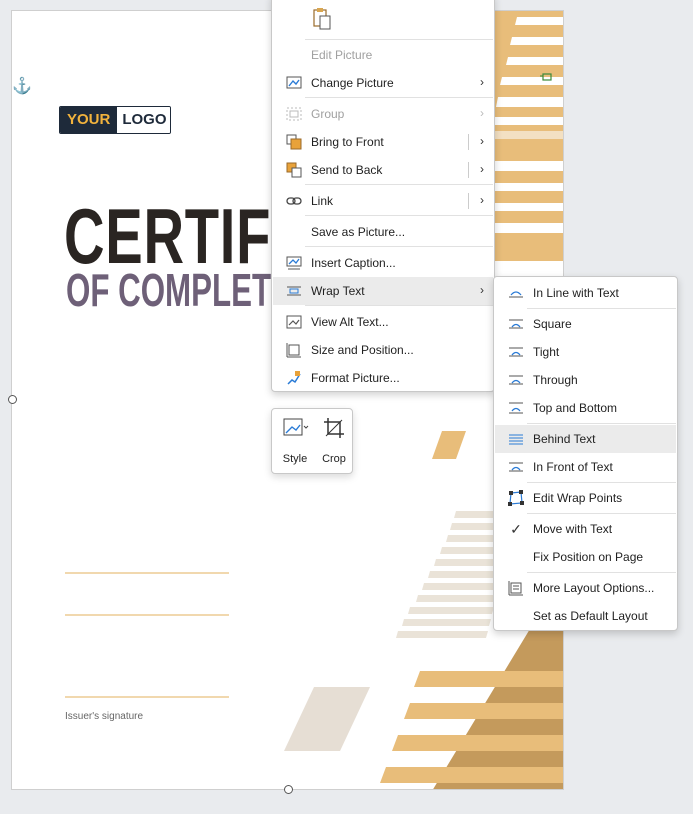  I want to click on wrap-option-set-default: Set as Default Layout, so click(585, 616).